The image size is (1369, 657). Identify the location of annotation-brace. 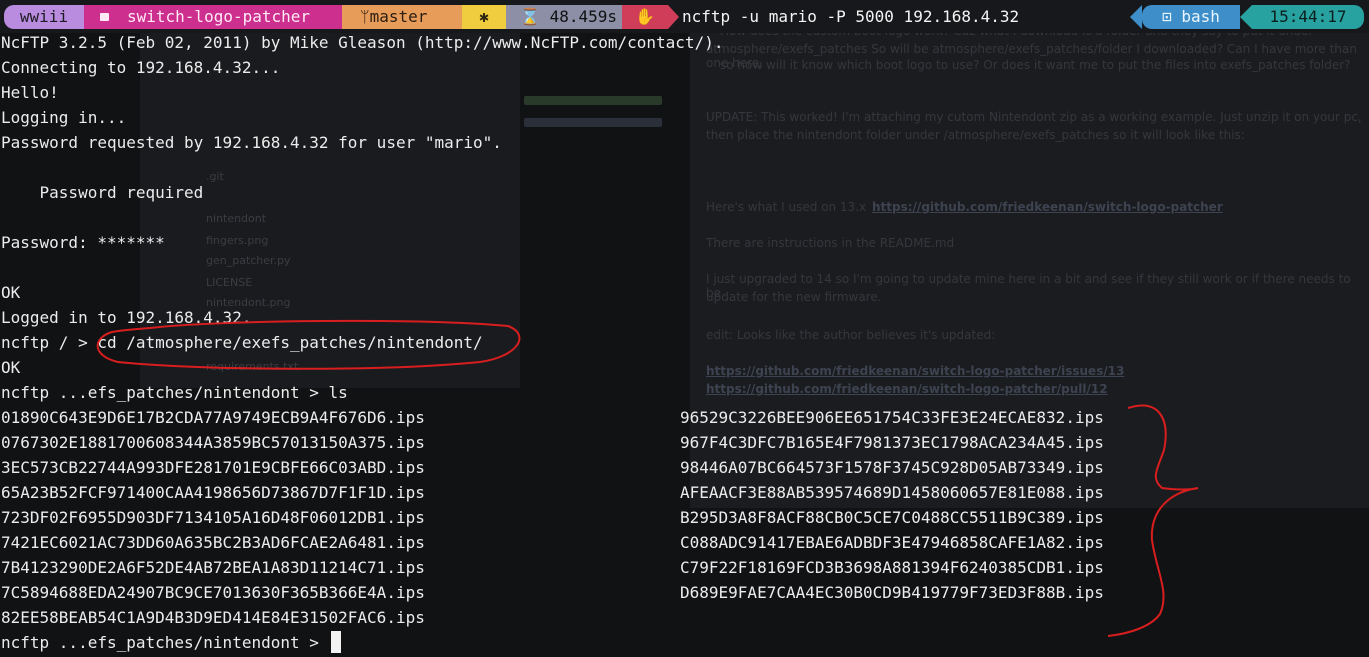
(1153, 520).